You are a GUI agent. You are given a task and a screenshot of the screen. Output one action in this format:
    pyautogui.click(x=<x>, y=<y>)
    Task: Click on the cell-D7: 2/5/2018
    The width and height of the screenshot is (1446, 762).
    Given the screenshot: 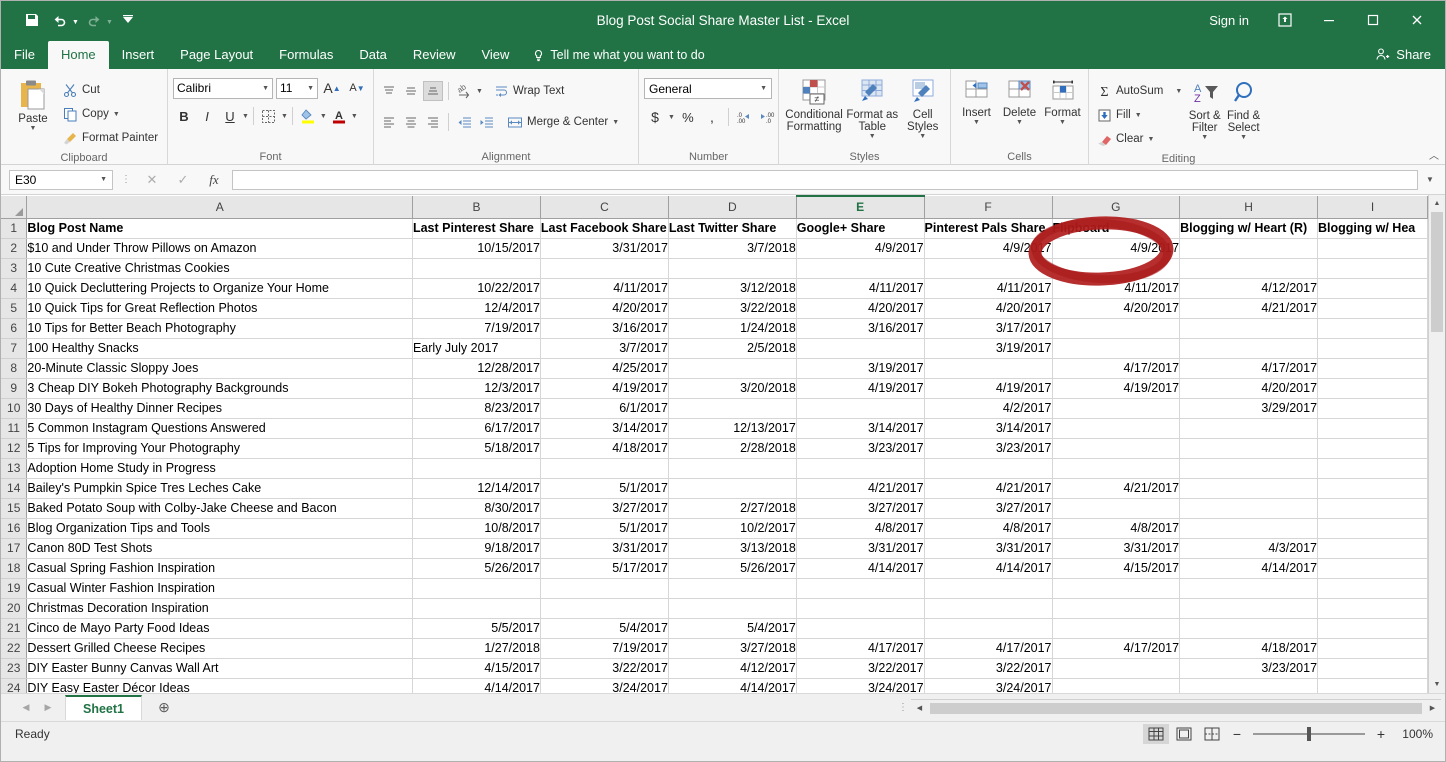 What is the action you would take?
    pyautogui.click(x=732, y=348)
    